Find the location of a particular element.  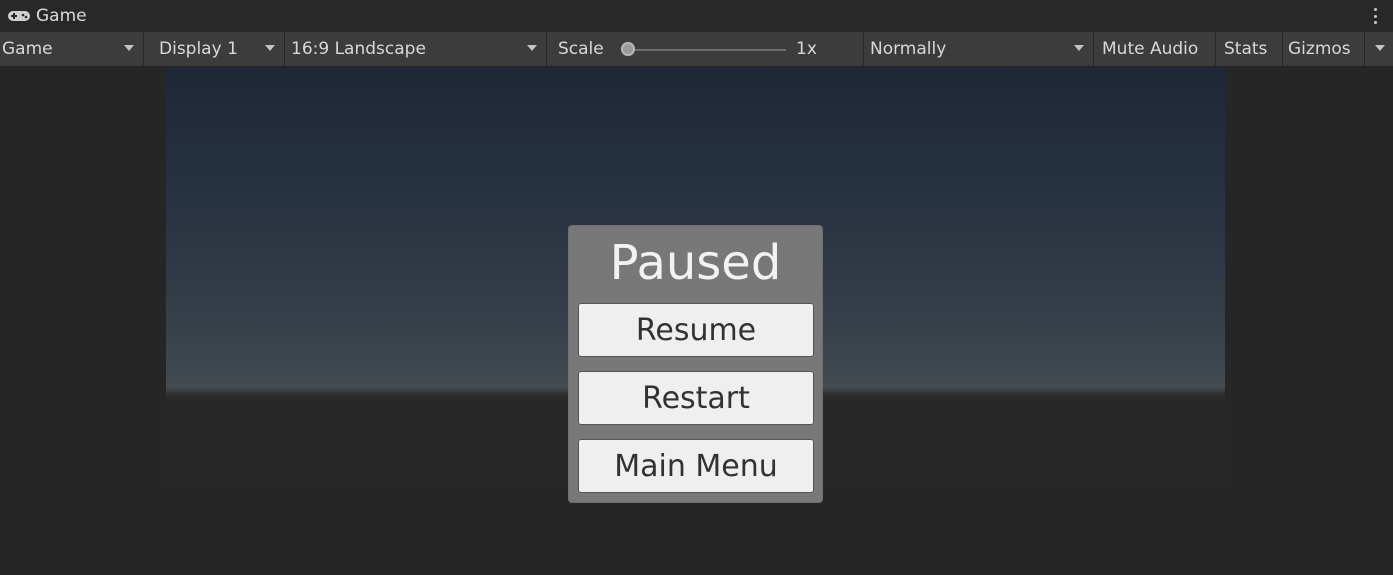

pause-title: Paused is located at coordinates (695, 263).